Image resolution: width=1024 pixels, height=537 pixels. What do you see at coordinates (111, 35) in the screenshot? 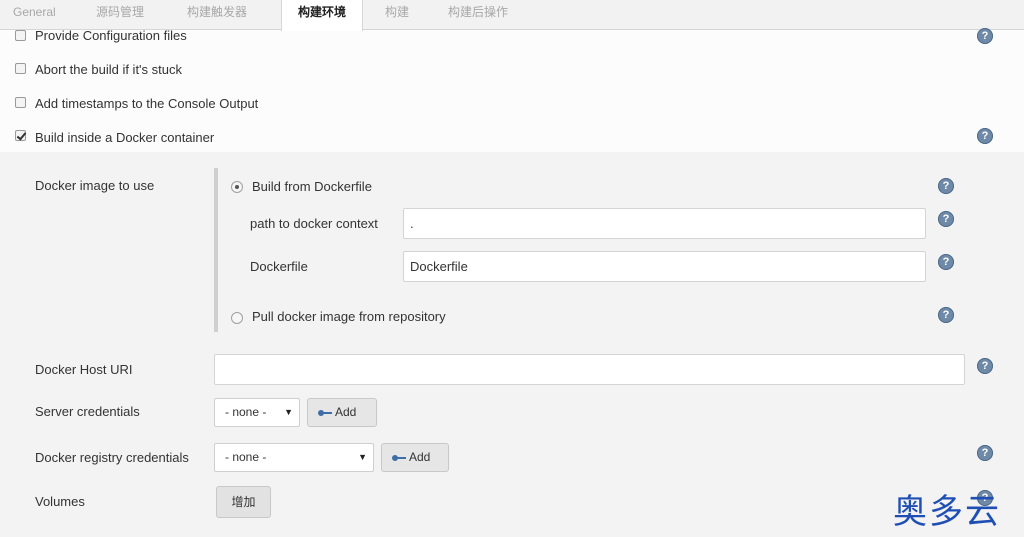
I see `provide-config-label: Provide Configuration files` at bounding box center [111, 35].